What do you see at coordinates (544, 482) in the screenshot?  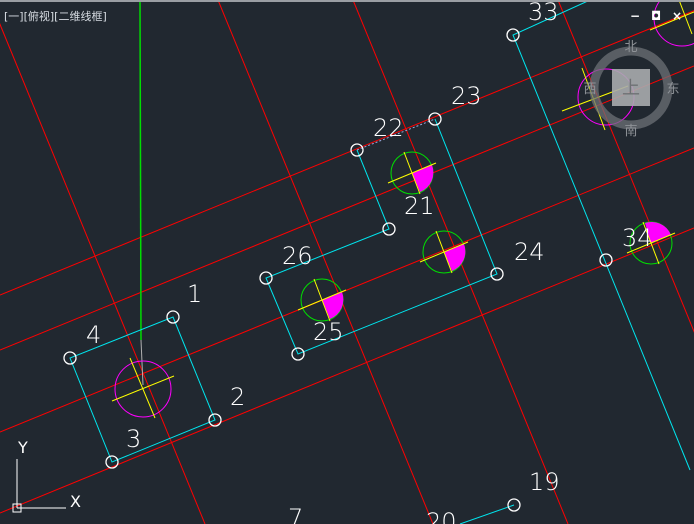 I see `label-19: 19` at bounding box center [544, 482].